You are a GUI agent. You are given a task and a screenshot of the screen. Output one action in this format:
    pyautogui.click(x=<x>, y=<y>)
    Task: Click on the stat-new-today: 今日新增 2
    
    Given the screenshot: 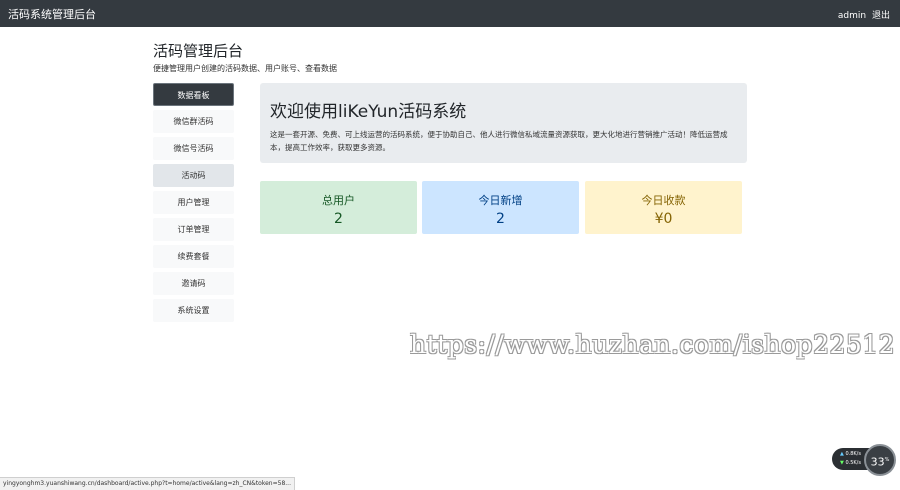 What is the action you would take?
    pyautogui.click(x=500, y=207)
    